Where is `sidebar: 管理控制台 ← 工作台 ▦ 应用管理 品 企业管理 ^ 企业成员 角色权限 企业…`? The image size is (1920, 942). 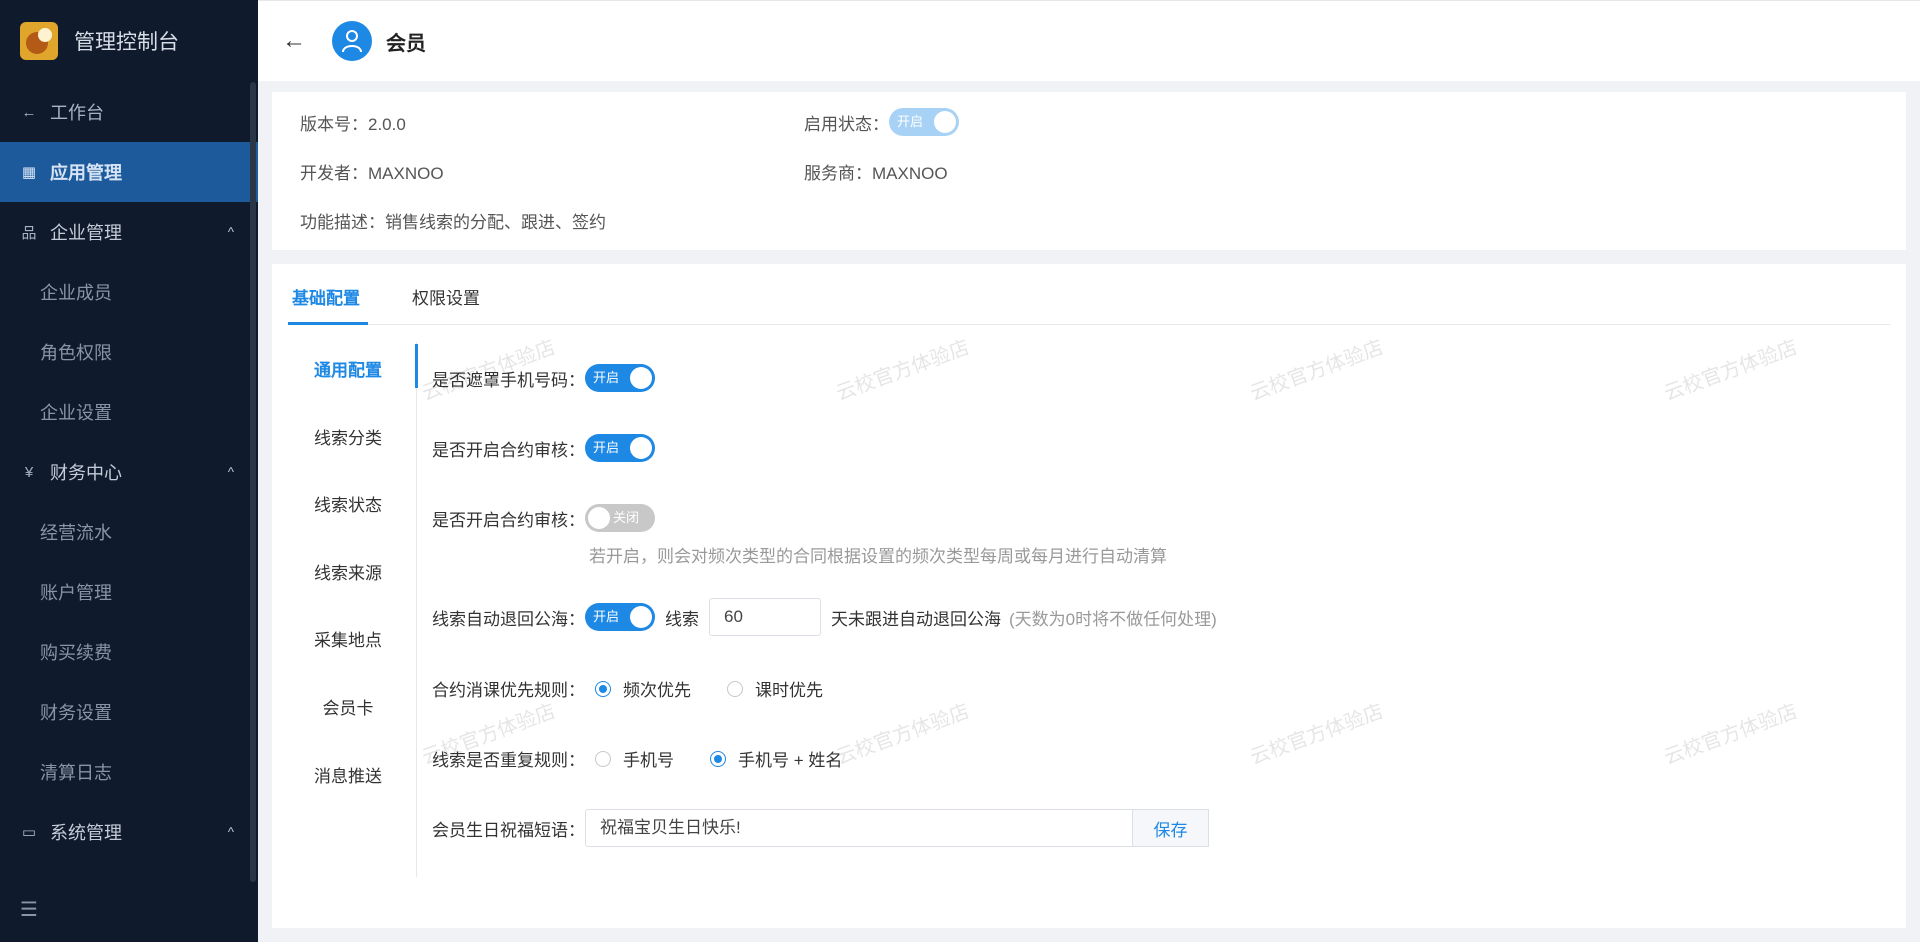
sidebar: 管理控制台 ← 工作台 ▦ 应用管理 品 企业管理 ^ 企业成员 角色权限 企业… is located at coordinates (129, 471).